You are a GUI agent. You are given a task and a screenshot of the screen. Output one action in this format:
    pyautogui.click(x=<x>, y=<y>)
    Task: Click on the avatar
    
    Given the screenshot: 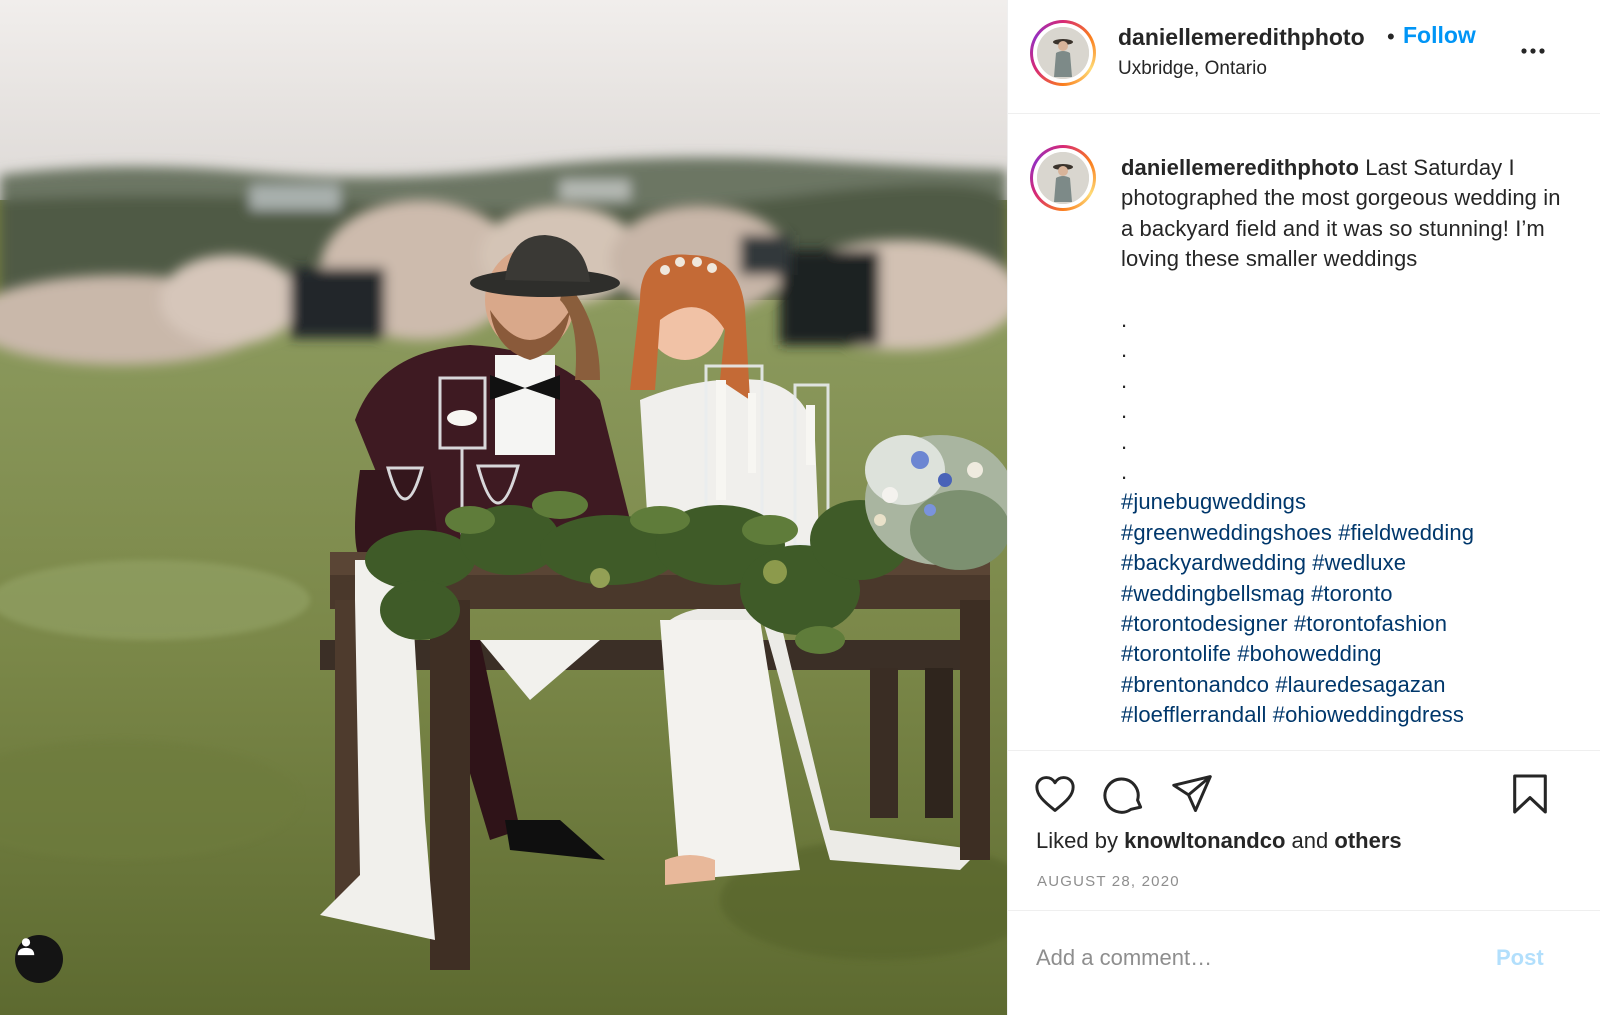 What is the action you would take?
    pyautogui.click(x=1063, y=53)
    